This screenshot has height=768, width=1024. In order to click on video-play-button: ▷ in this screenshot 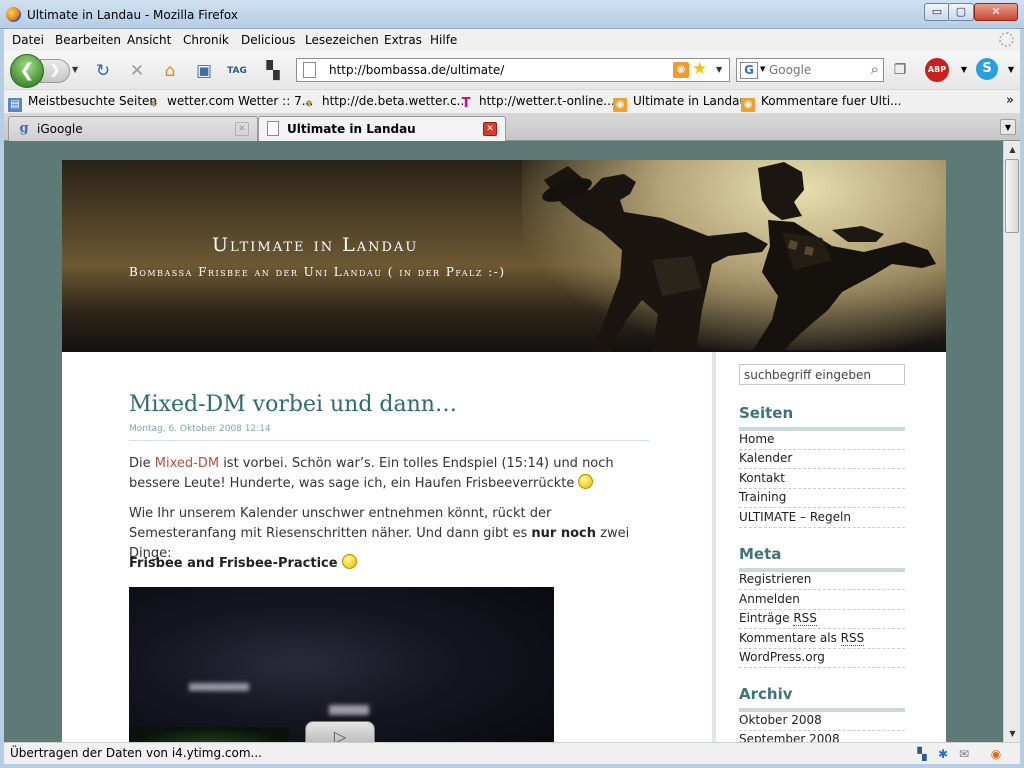, I will do `click(340, 731)`.